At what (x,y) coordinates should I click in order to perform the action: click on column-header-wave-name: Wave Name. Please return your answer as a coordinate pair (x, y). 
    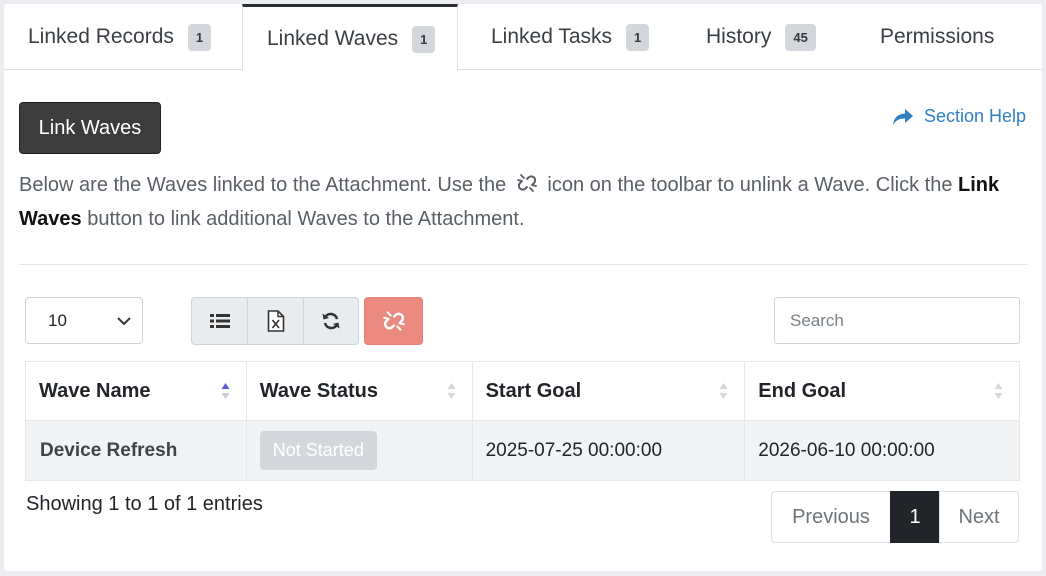
    Looking at the image, I should click on (136, 391).